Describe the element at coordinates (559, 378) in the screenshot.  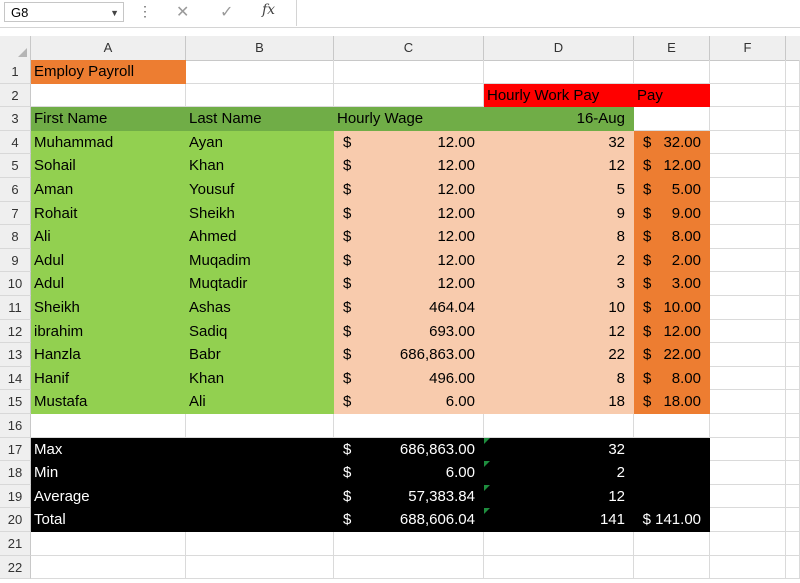
I see `hours-cell: 8` at that location.